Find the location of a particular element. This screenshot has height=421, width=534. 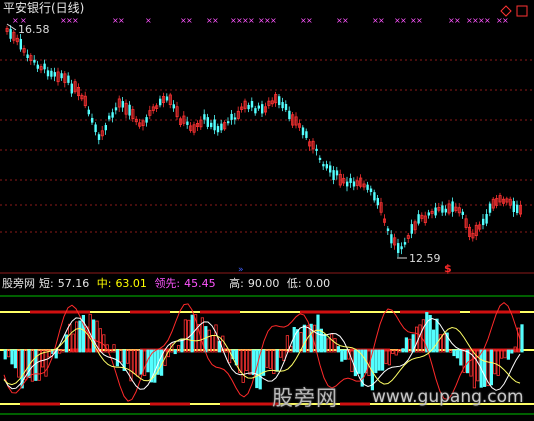

lead-value: 45.45 is located at coordinates (200, 283).